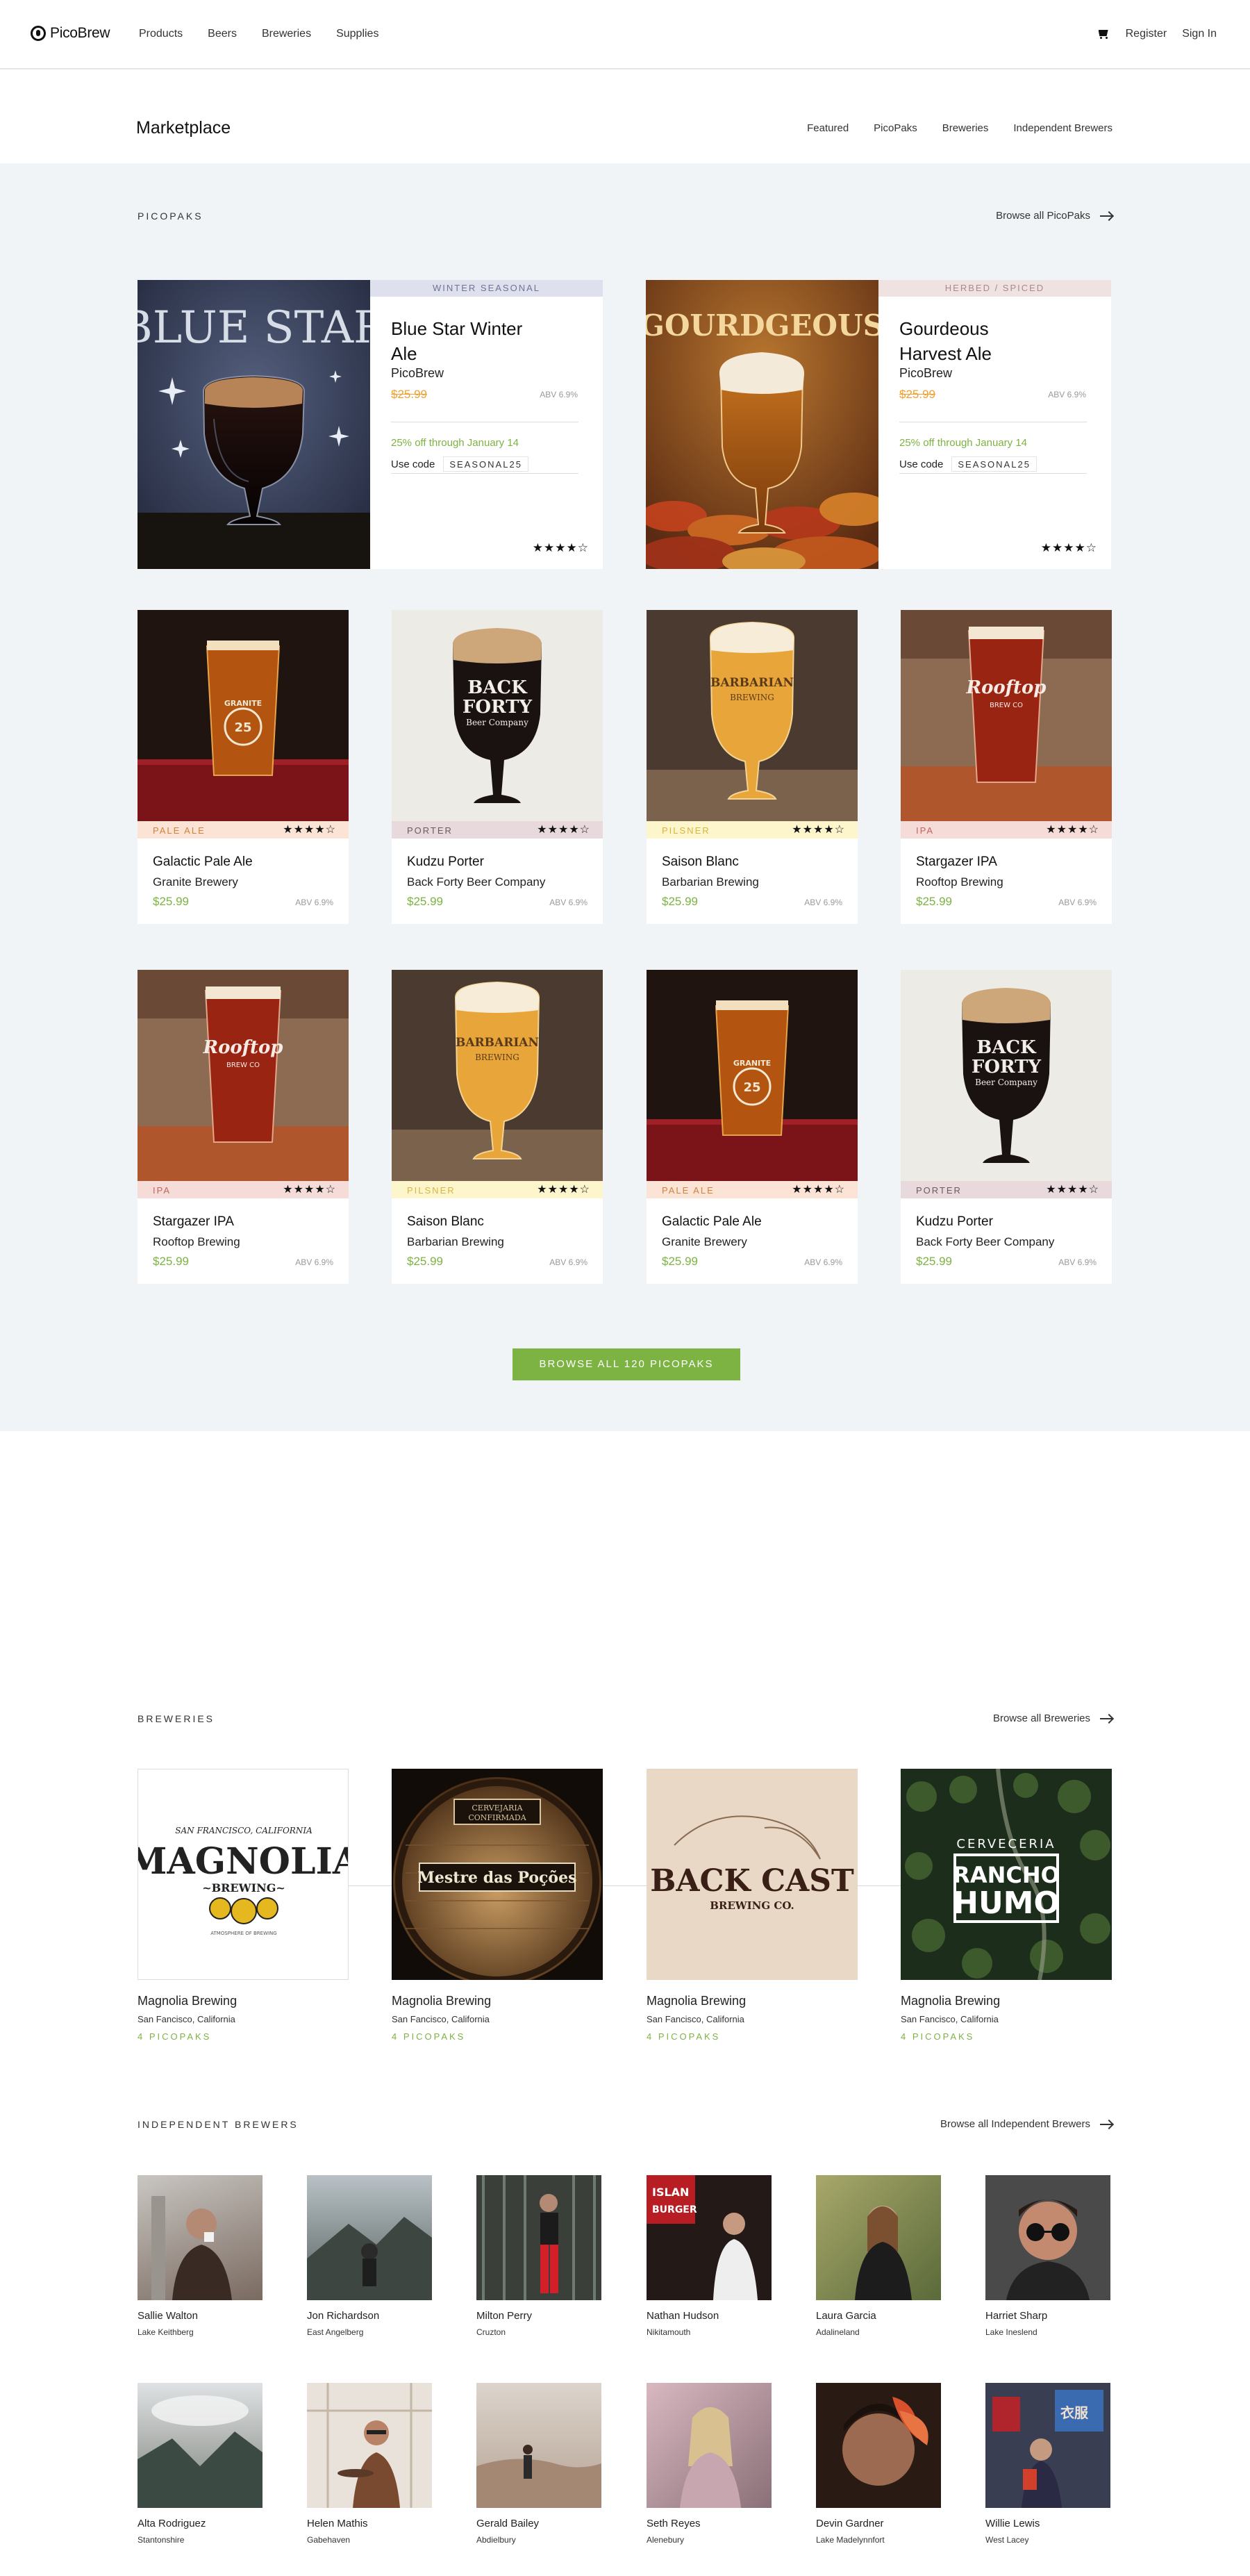 The width and height of the screenshot is (1250, 2576). What do you see at coordinates (752, 715) in the screenshot?
I see `tulip-glass-illustration: BARBARIAN BREWING` at bounding box center [752, 715].